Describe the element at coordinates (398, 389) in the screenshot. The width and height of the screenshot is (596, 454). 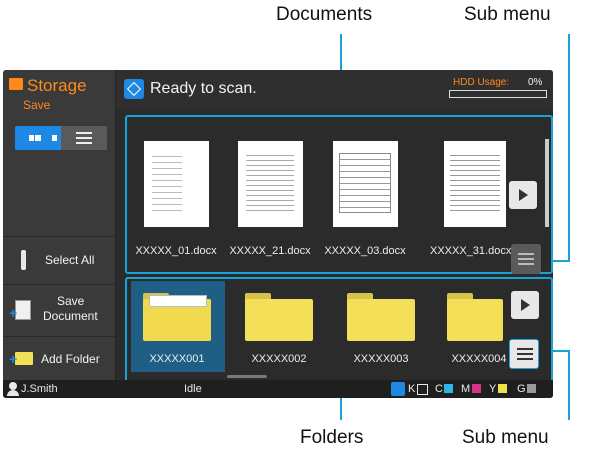
I see `refresh-ink-icon` at that location.